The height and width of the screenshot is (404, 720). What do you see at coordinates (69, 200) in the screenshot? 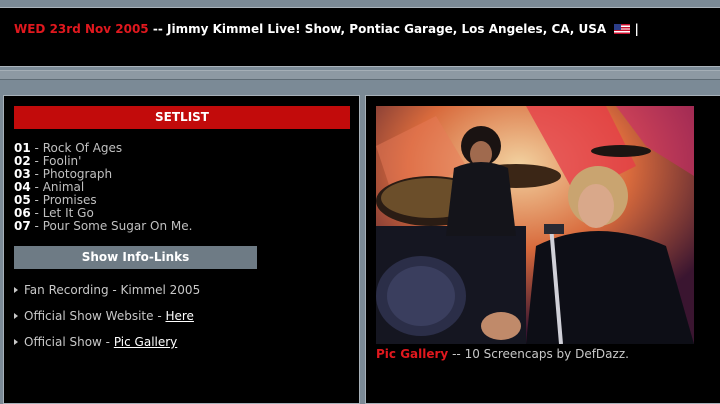
I see `song-title: Promises` at bounding box center [69, 200].